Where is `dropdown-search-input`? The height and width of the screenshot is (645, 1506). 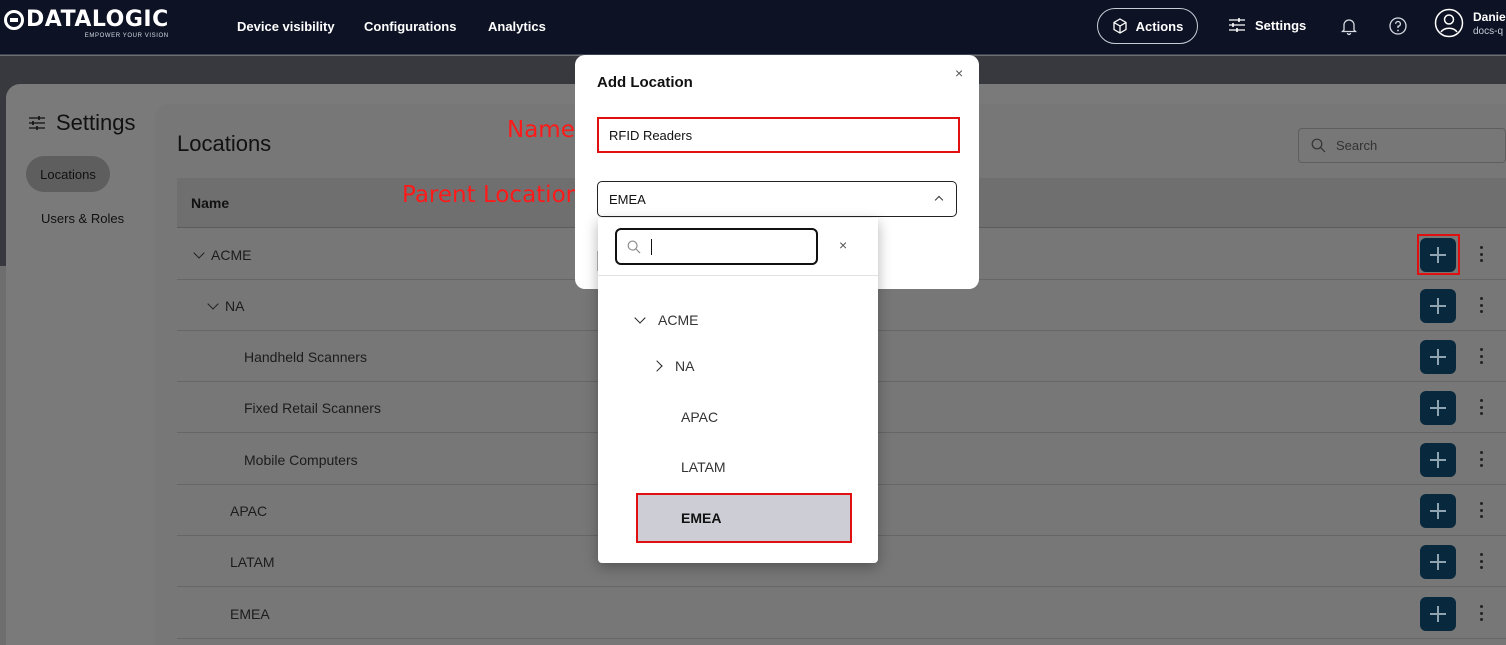
dropdown-search-input is located at coordinates (716, 246).